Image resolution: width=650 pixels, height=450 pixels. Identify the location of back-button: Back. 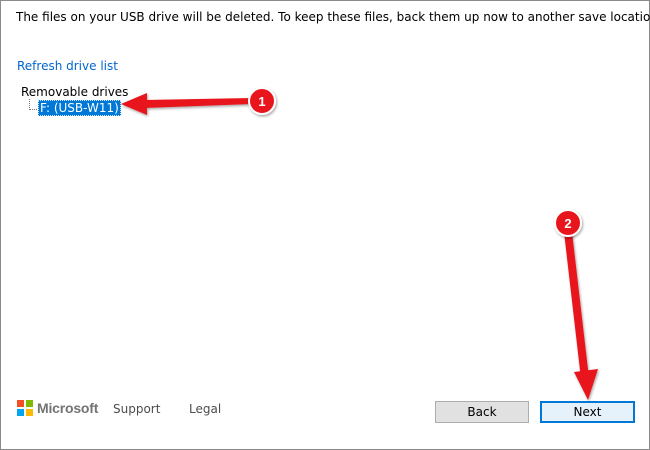
(482, 412).